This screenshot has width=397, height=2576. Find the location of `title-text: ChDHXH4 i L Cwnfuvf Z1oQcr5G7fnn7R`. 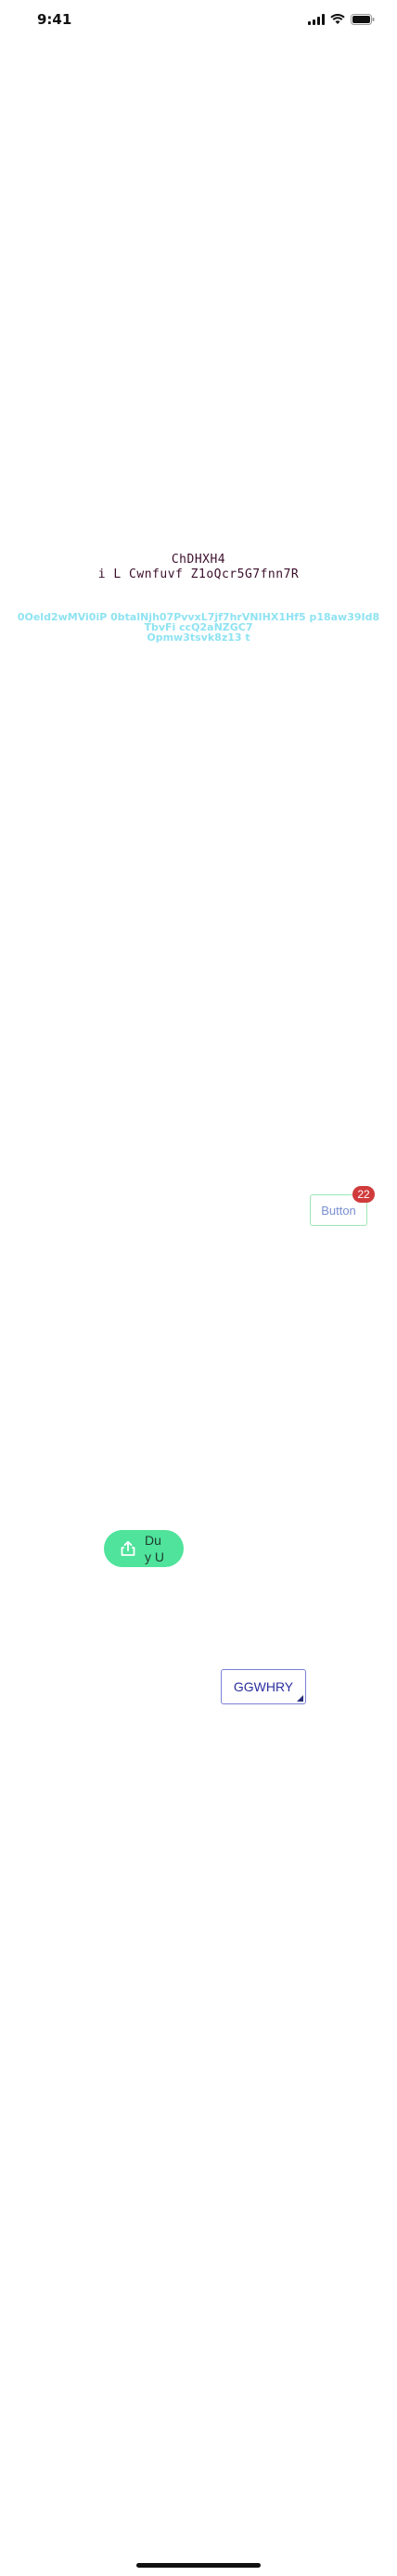

title-text: ChDHXH4 i L Cwnfuvf Z1oQcr5G7fnn7R is located at coordinates (198, 568).